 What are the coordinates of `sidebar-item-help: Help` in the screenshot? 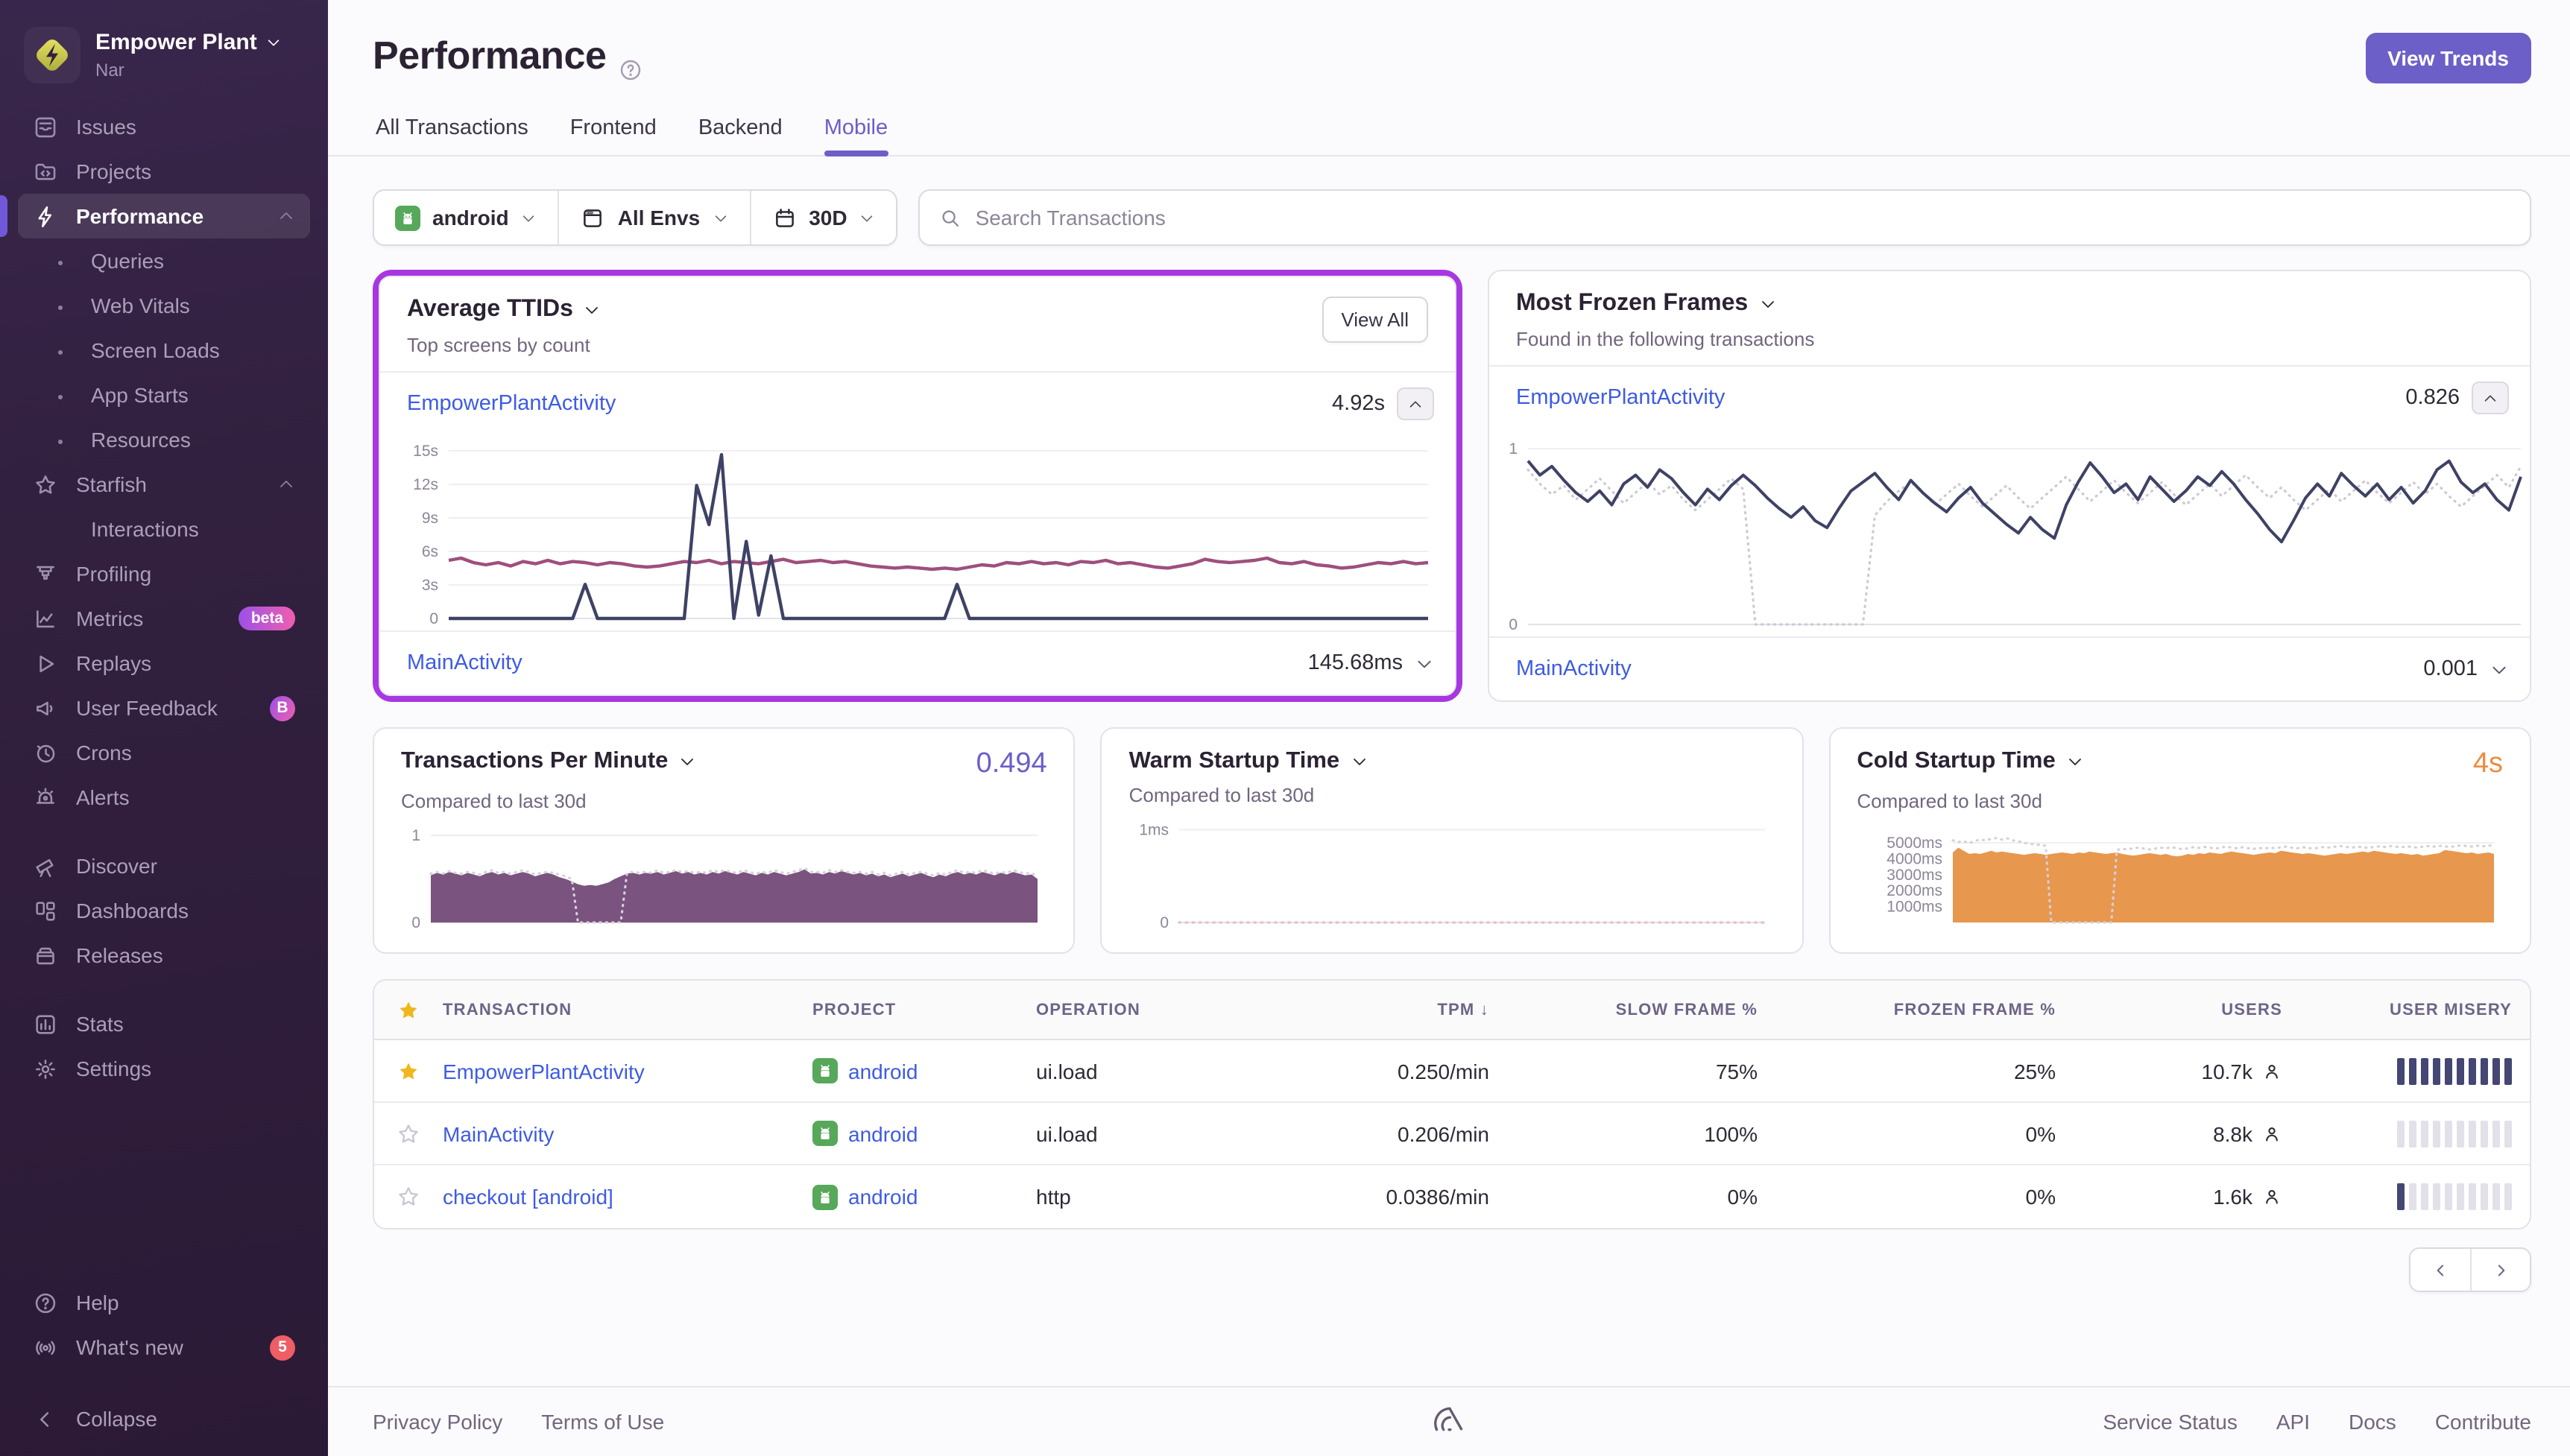 It's located at (164, 1302).